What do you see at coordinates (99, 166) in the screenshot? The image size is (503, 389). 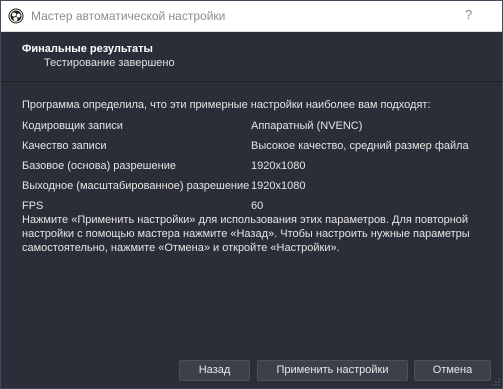 I see `setting-label: Базовое (основа) разрешение` at bounding box center [99, 166].